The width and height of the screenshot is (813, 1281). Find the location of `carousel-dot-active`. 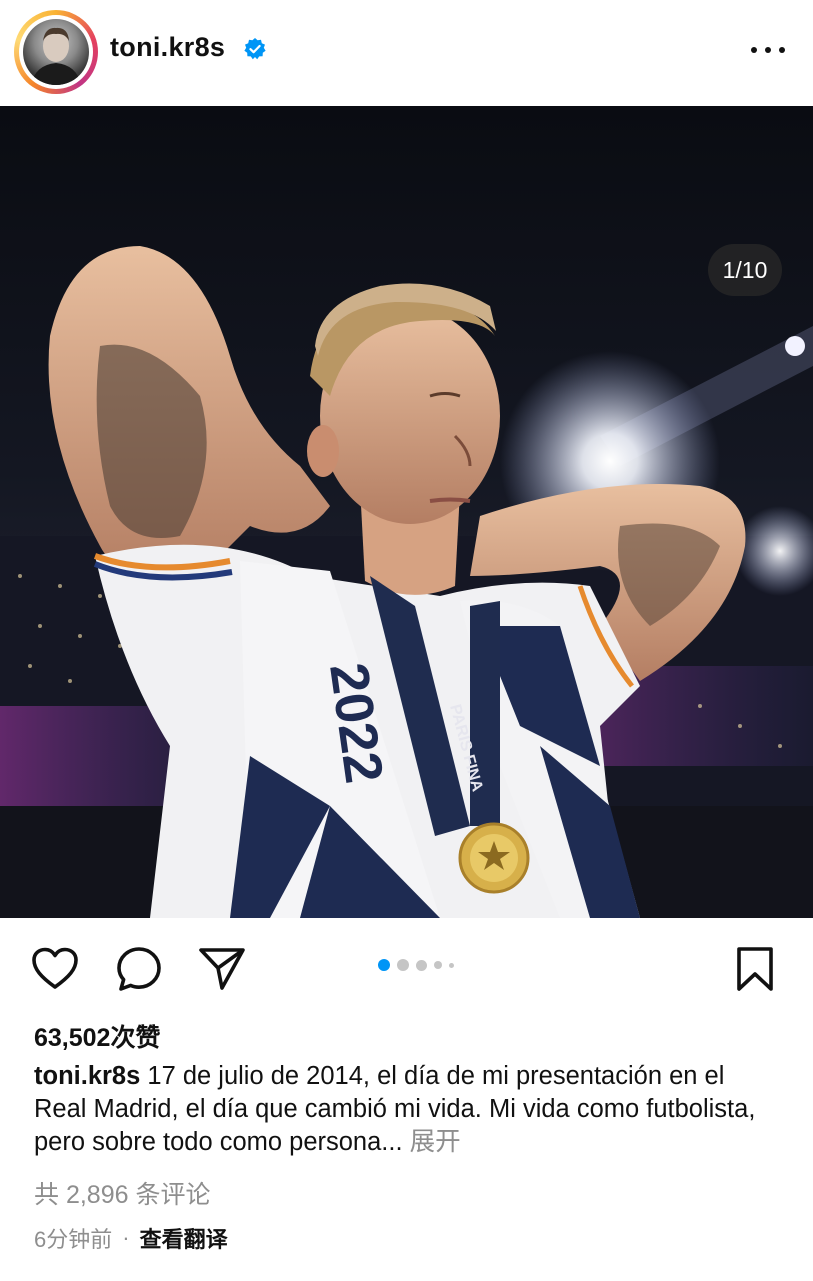

carousel-dot-active is located at coordinates (384, 965).